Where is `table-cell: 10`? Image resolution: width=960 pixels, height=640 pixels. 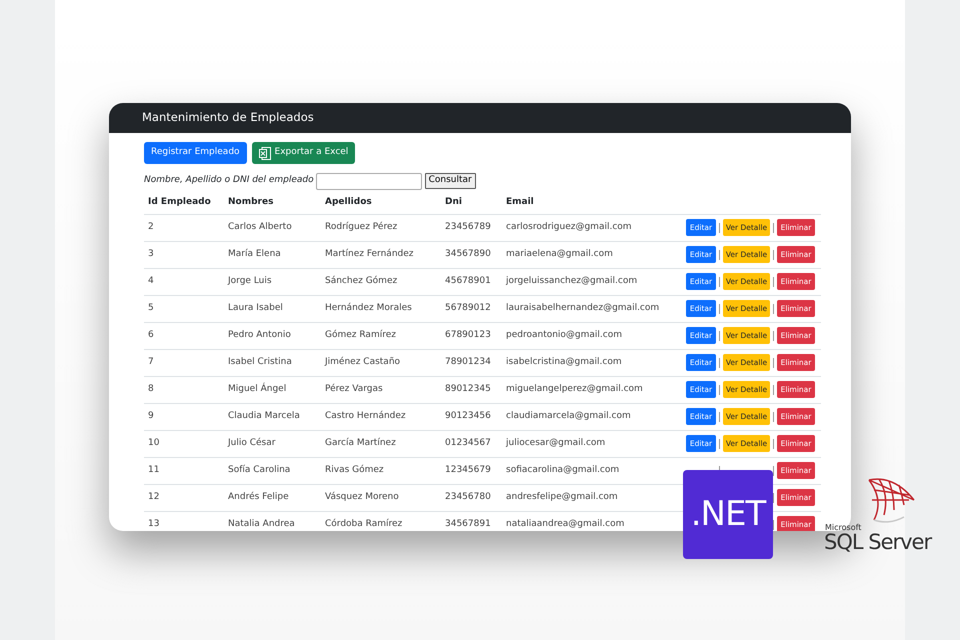
table-cell: 10 is located at coordinates (154, 443).